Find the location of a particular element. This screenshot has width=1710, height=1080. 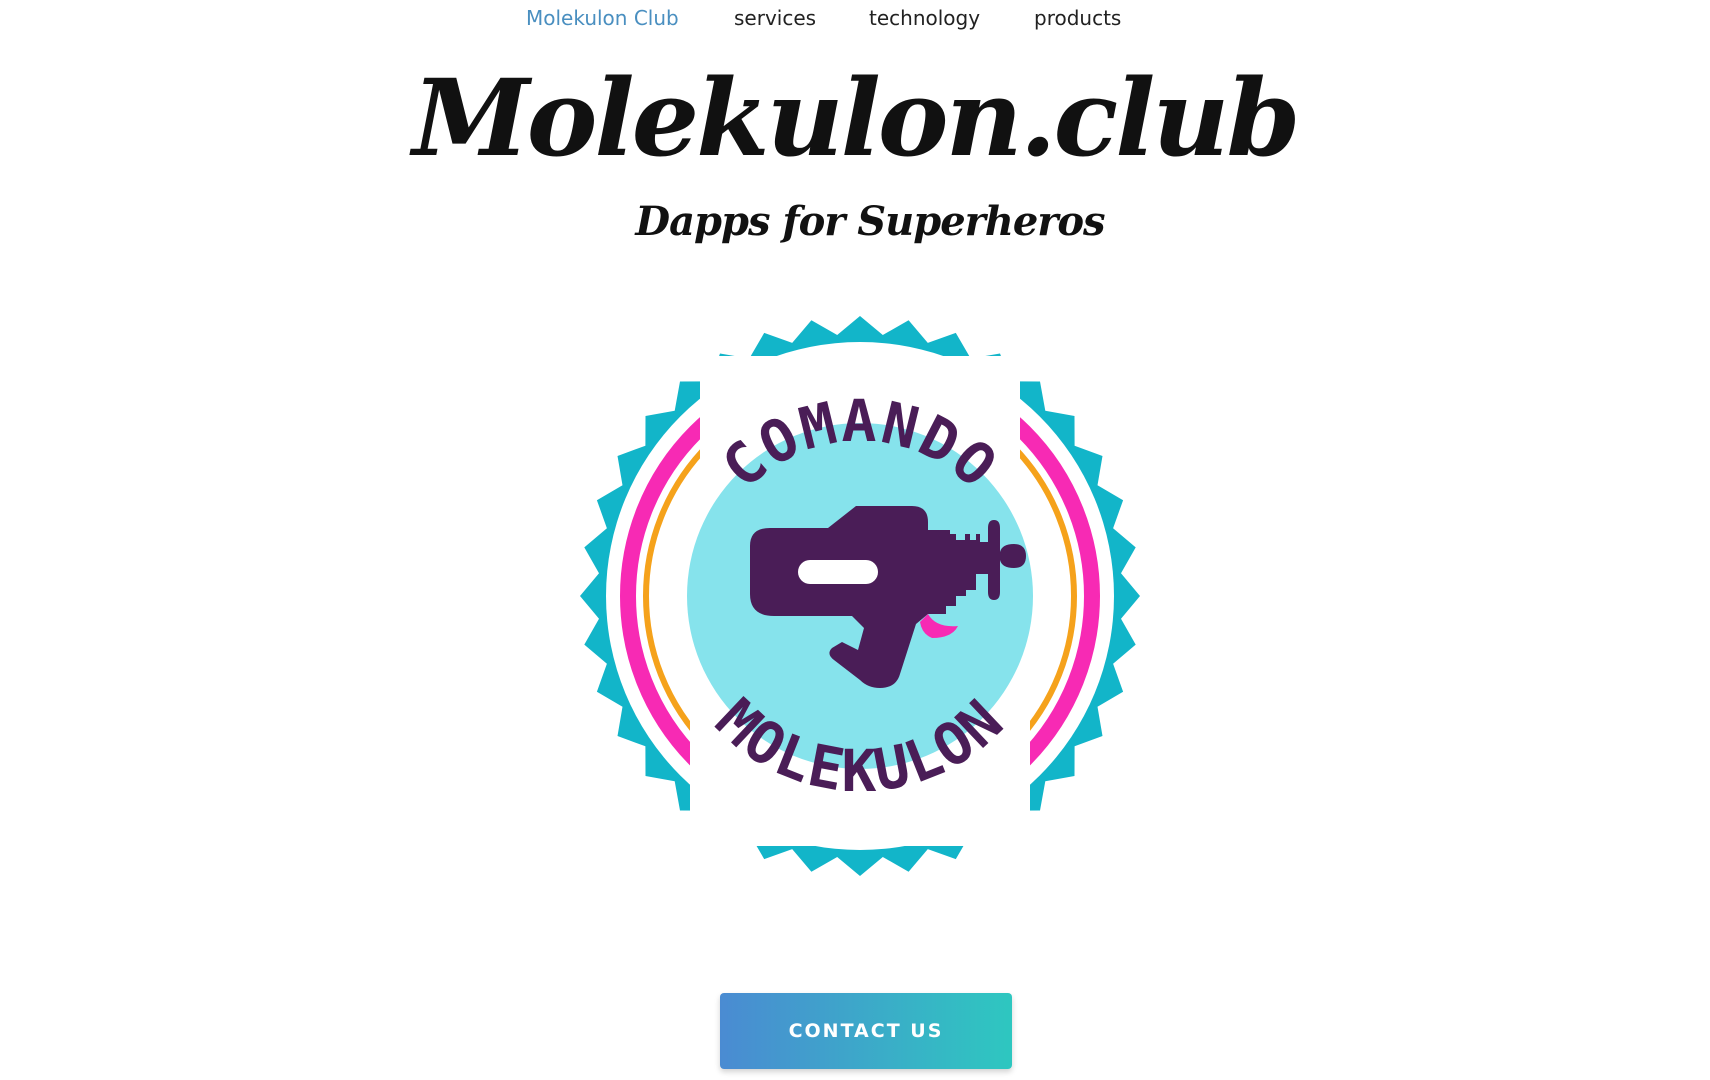

contact-us-button: CONTACT US is located at coordinates (866, 1031).